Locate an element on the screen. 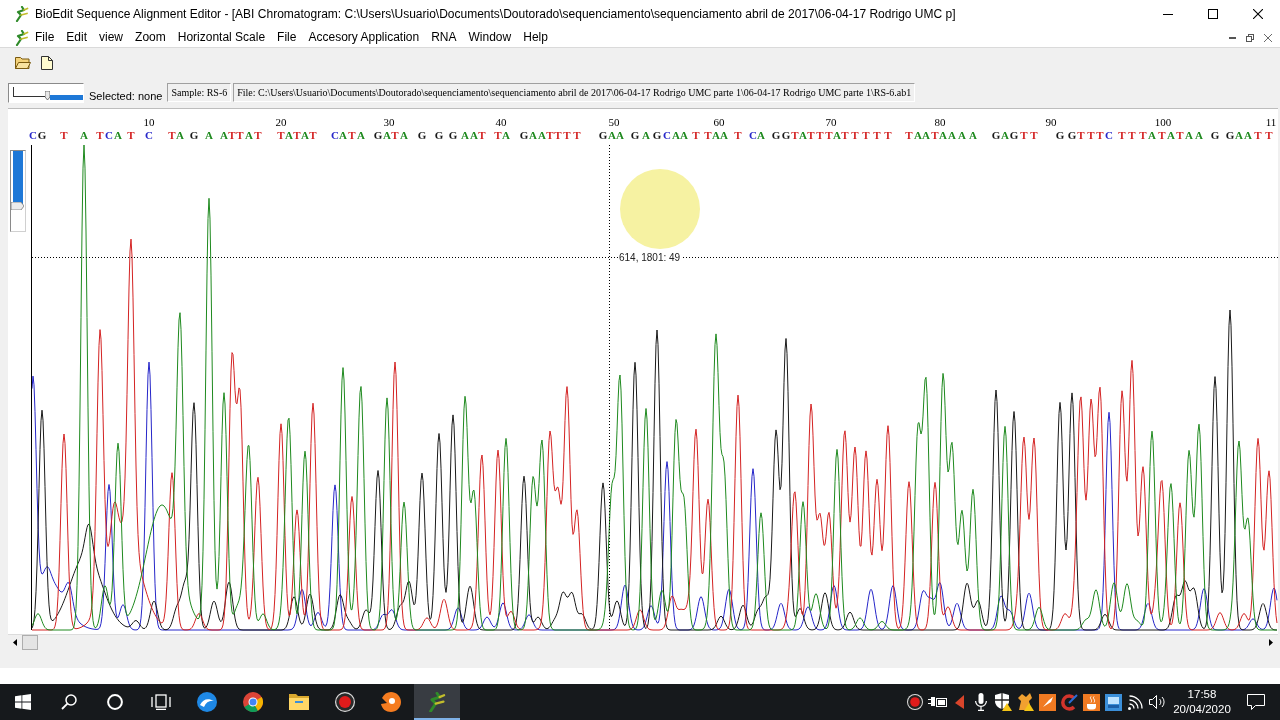  menu-item: Window is located at coordinates (490, 37).